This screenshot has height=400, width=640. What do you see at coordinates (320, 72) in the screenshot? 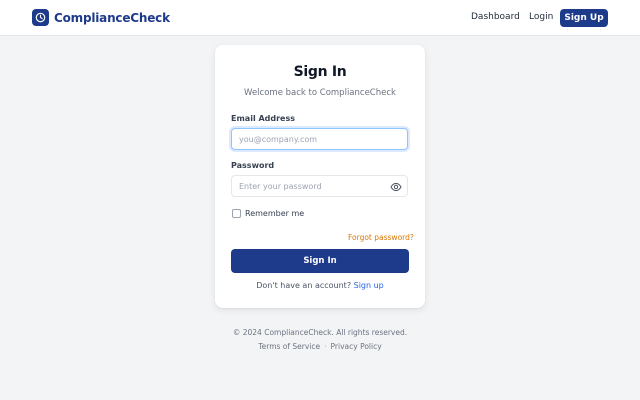
I see `card-title: Sign In` at bounding box center [320, 72].